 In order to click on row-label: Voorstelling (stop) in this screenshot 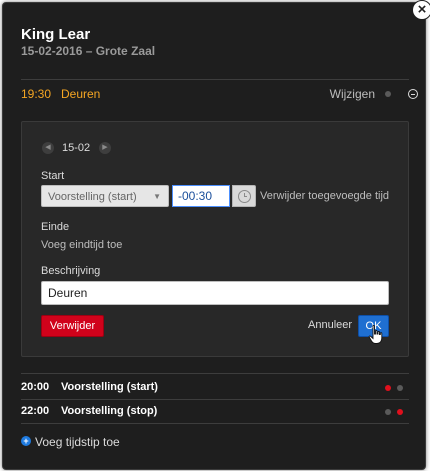, I will do `click(109, 411)`.